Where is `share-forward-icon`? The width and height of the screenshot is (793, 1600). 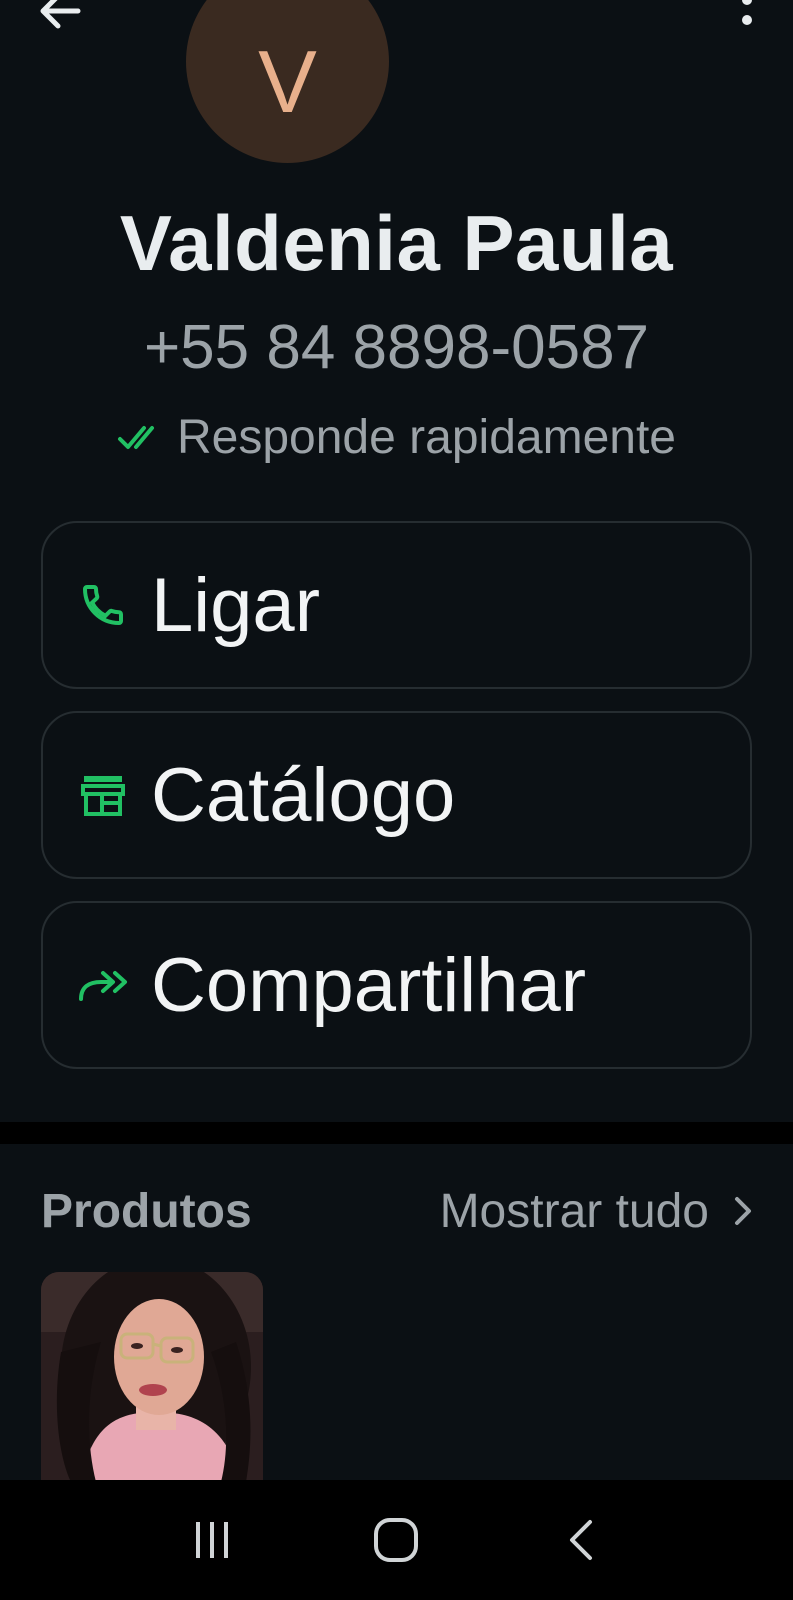 share-forward-icon is located at coordinates (103, 985).